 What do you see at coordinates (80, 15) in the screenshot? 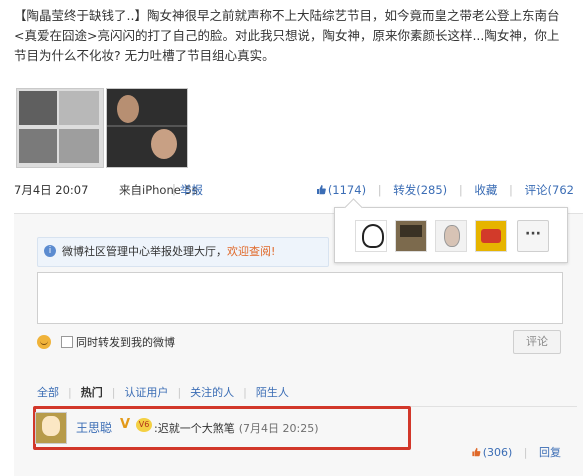
I see `post-lead: 【陶晶莹终于缺钱了..】` at bounding box center [80, 15].